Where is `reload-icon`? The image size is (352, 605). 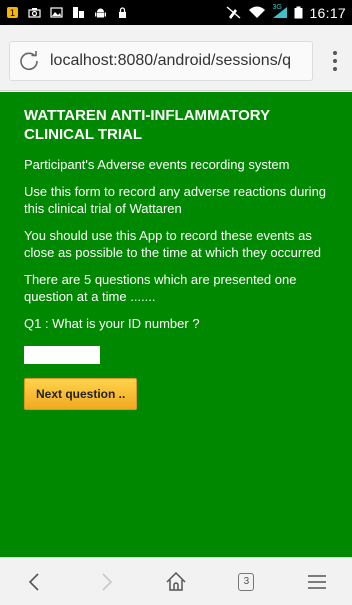
reload-icon is located at coordinates (29, 61).